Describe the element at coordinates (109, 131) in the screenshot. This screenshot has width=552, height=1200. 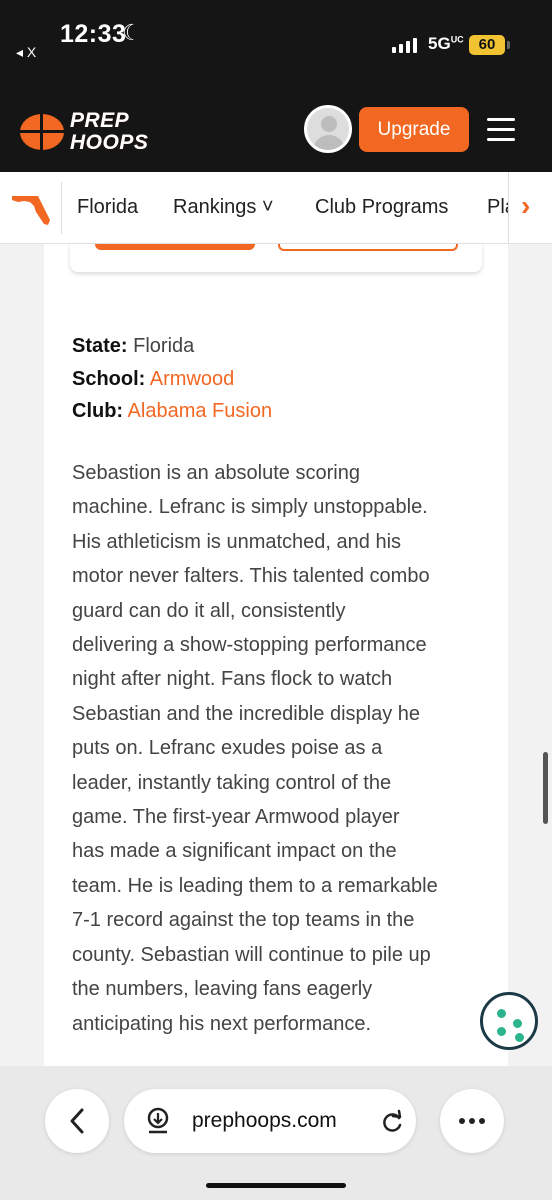
I see `logo-text: PREP HOOPS` at that location.